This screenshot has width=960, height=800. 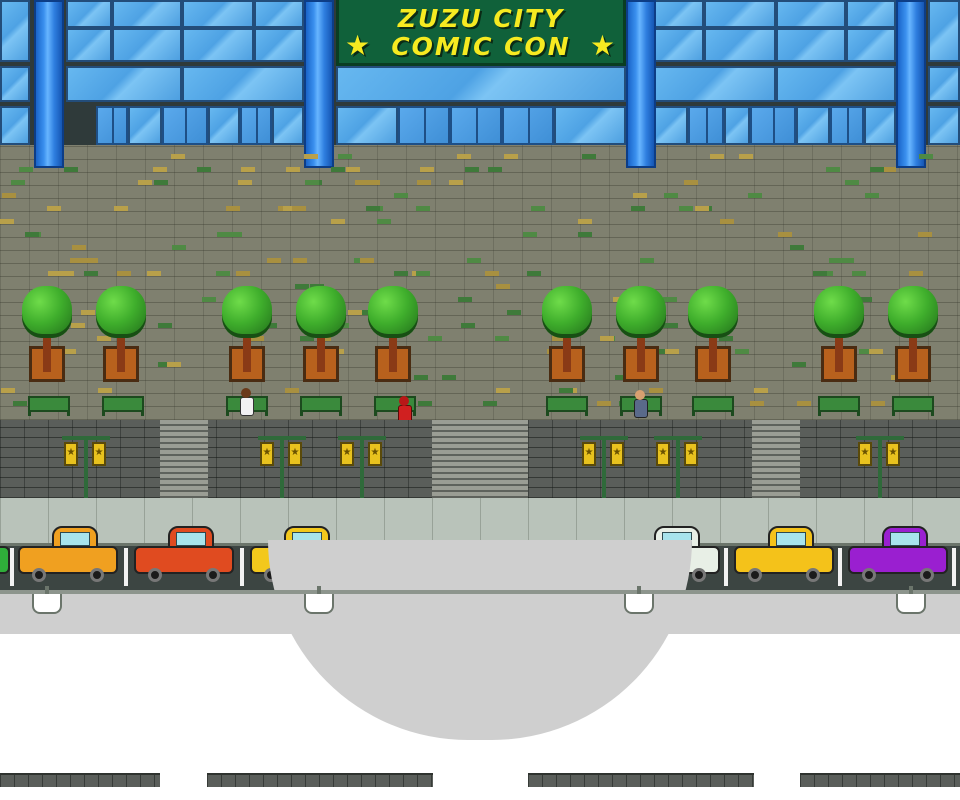 I want to click on car-yellow, so click(x=784, y=555).